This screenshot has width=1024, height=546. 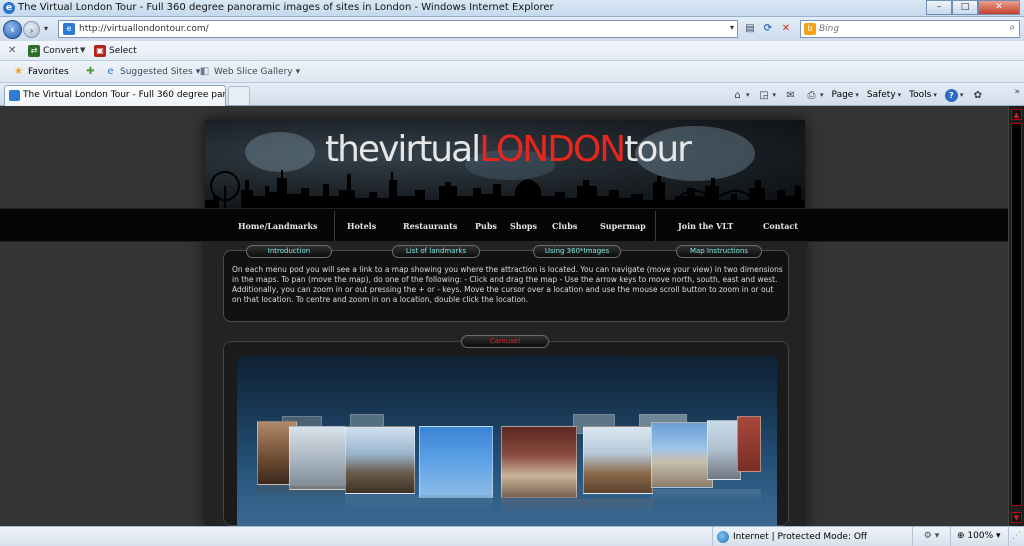 I want to click on feeds-button: ◲ ▾, so click(x=767, y=95).